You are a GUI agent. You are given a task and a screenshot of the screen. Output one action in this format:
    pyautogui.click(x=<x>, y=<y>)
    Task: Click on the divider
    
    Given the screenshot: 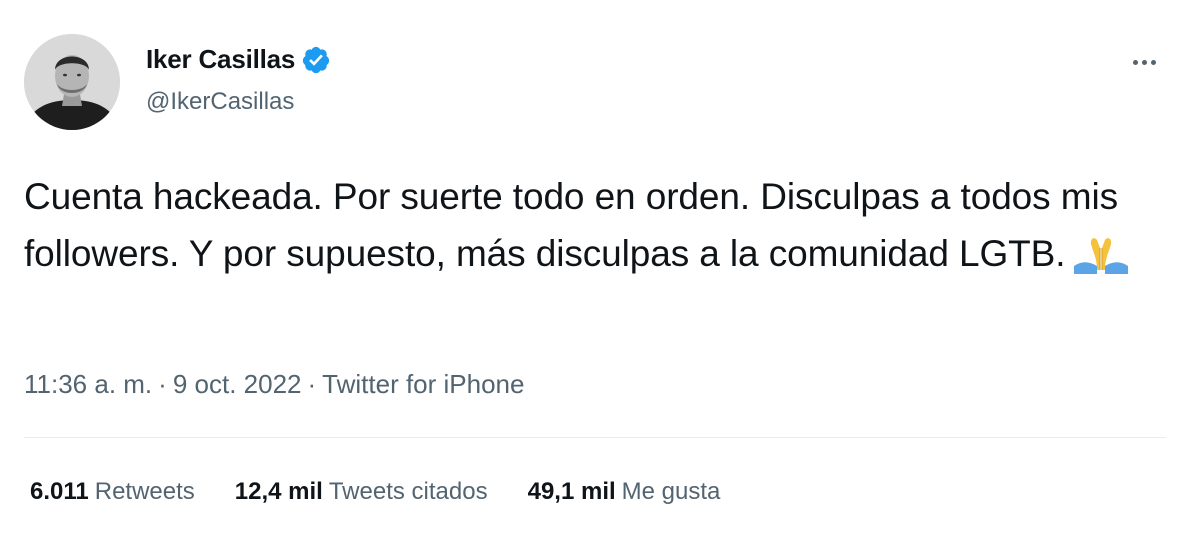 What is the action you would take?
    pyautogui.click(x=595, y=437)
    